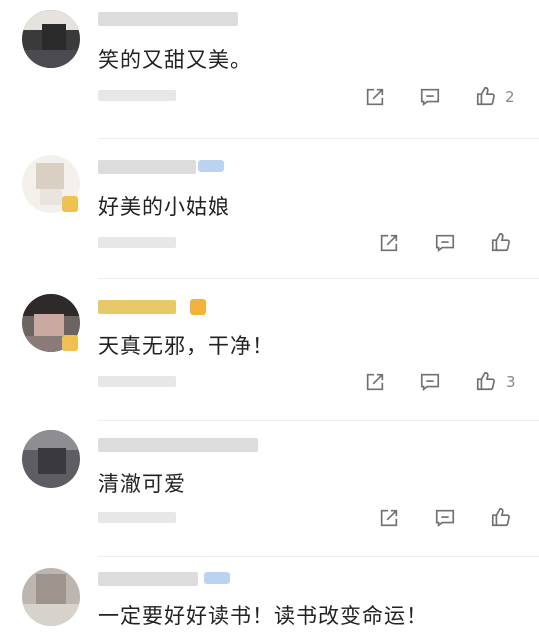 The image size is (539, 640). I want to click on comment-text: 天真无邪，干净！, so click(186, 346).